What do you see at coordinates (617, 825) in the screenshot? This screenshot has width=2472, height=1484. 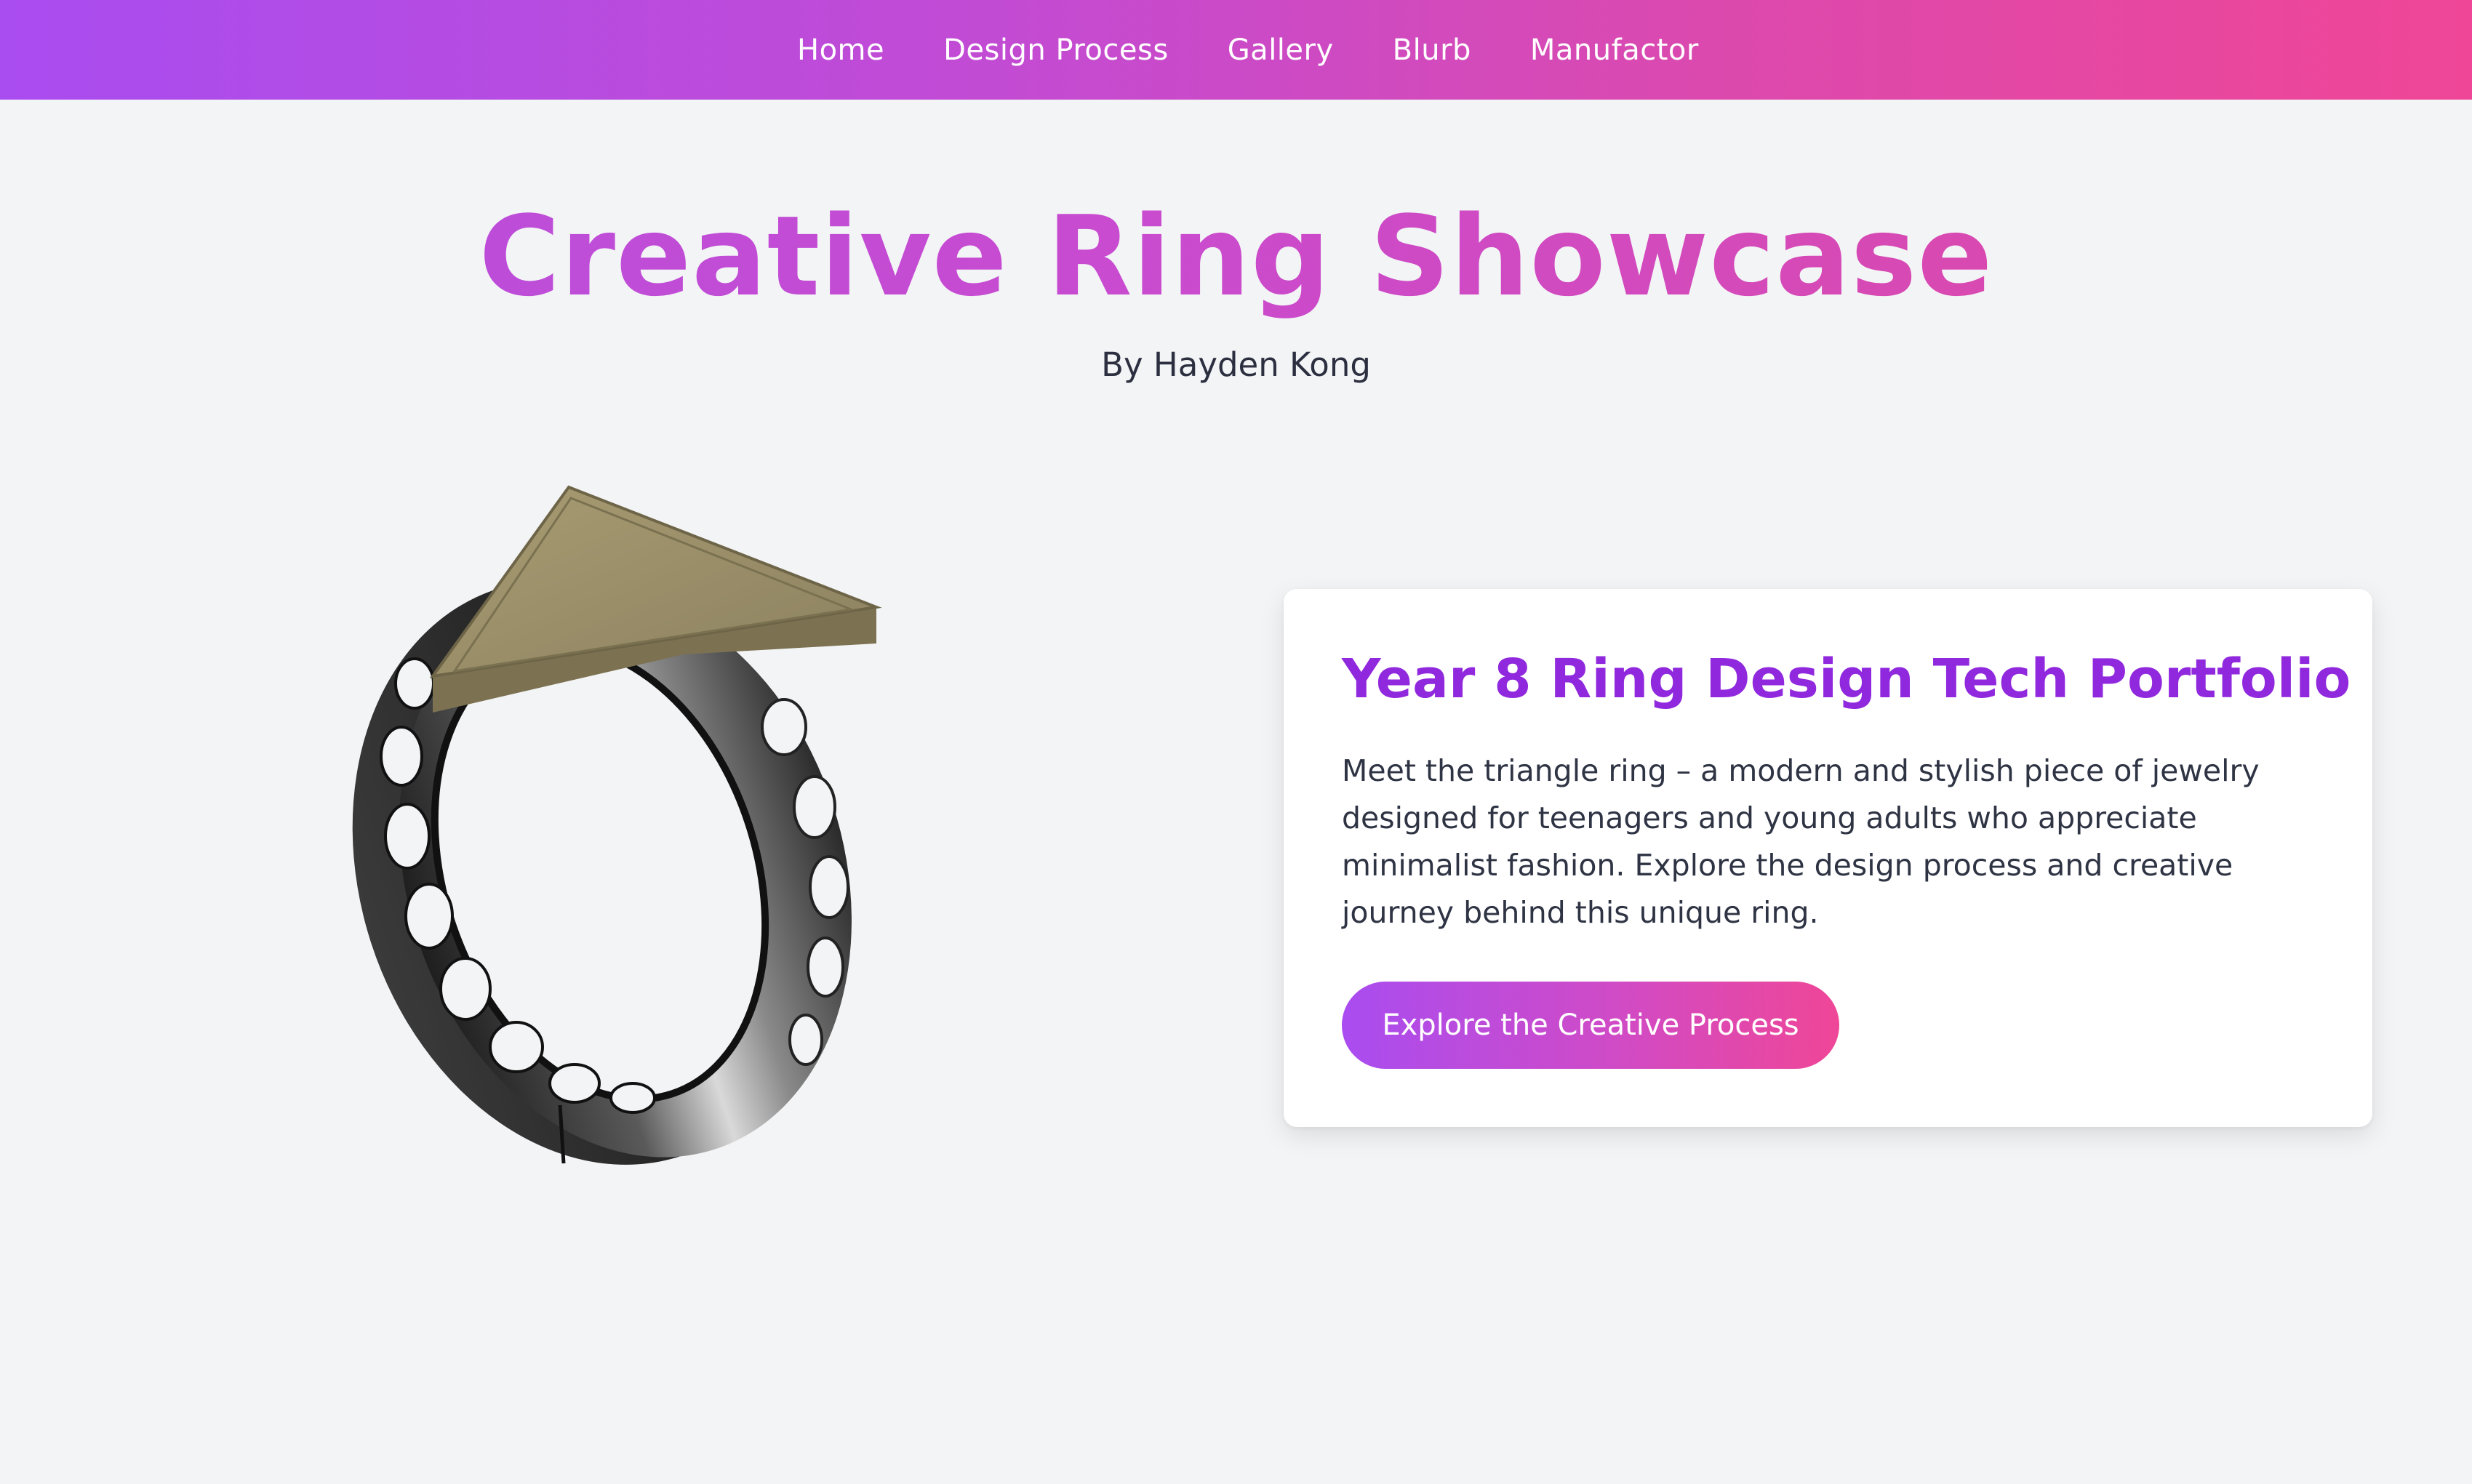 I see `triangle-ring-image` at bounding box center [617, 825].